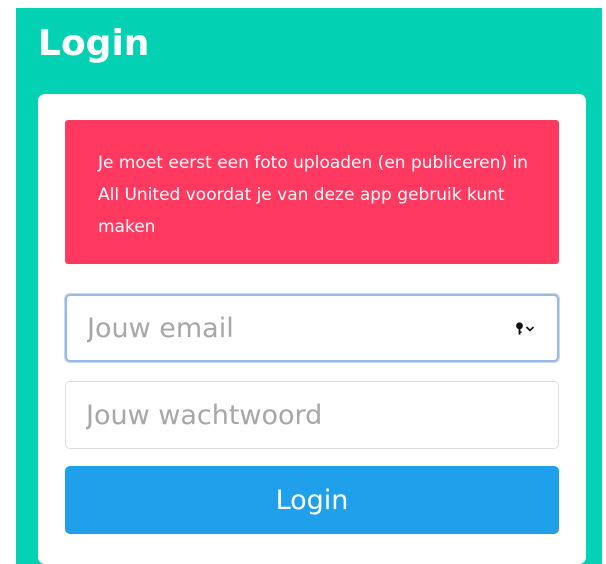  I want to click on email-field, so click(312, 328).